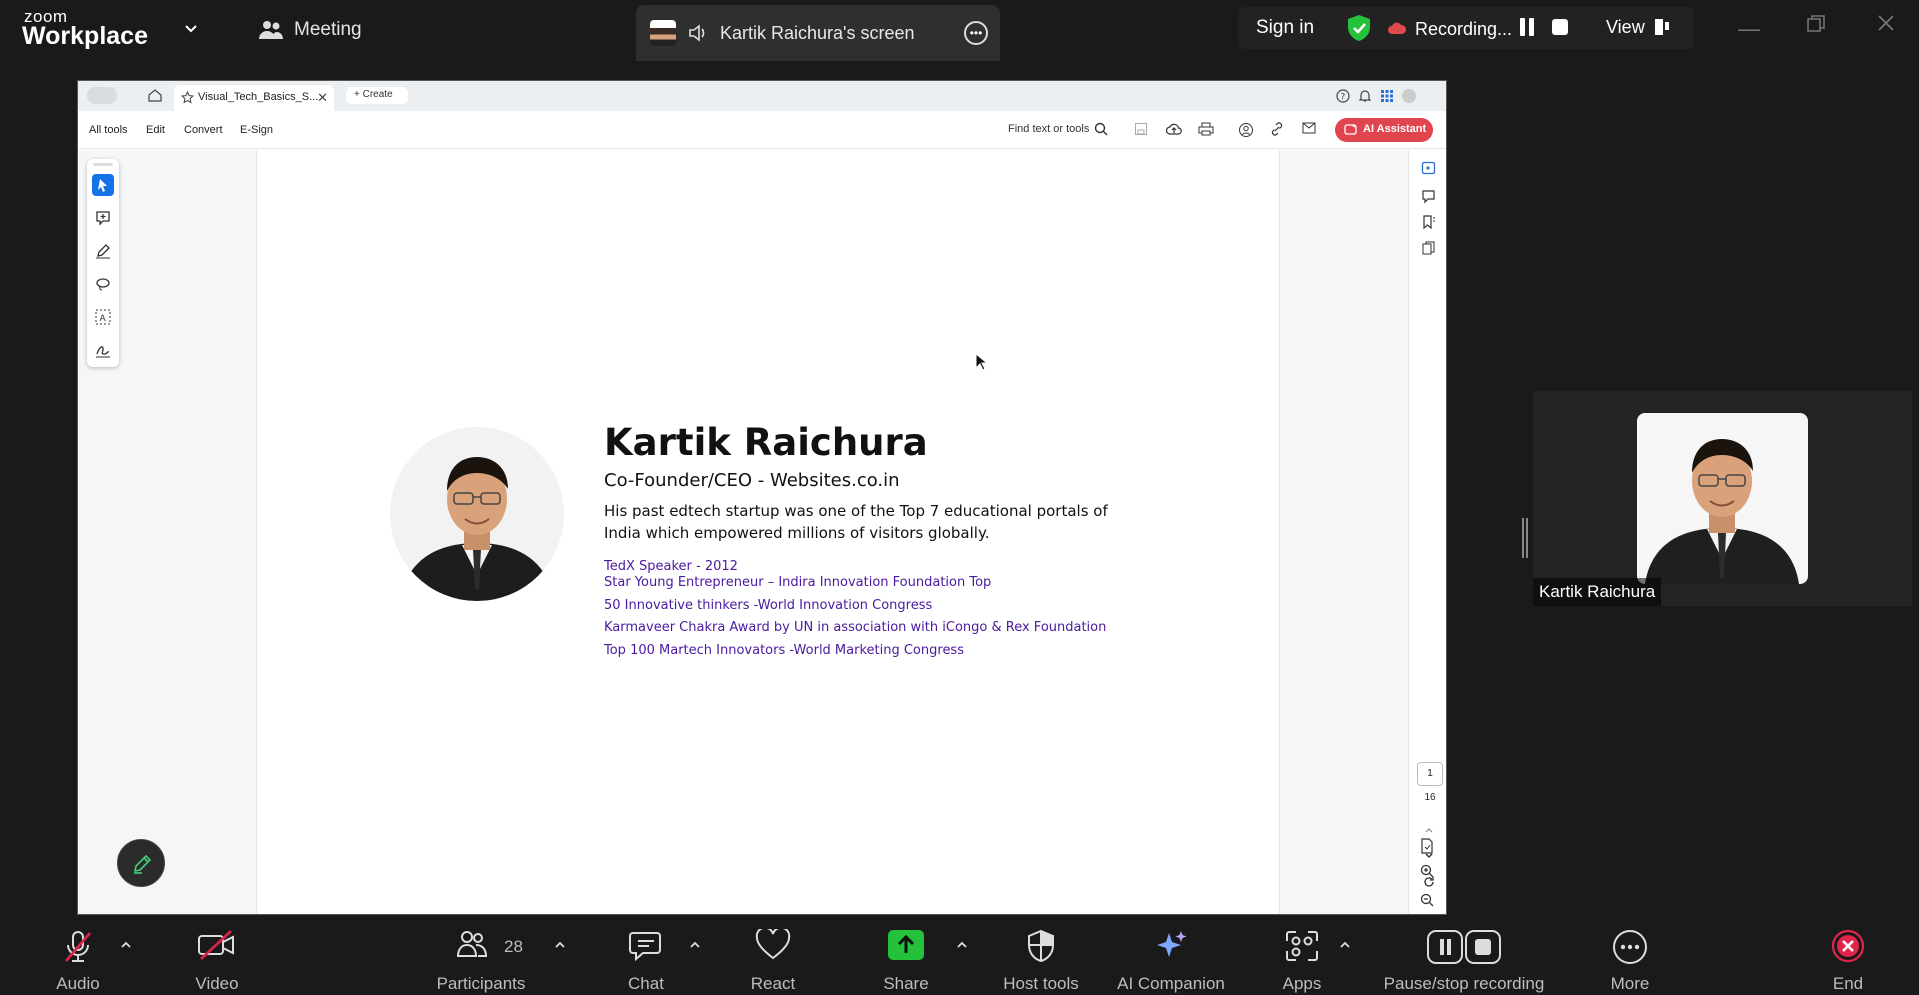 The width and height of the screenshot is (1919, 995). Describe the element at coordinates (1310, 130) in the screenshot. I see `email-icon` at that location.